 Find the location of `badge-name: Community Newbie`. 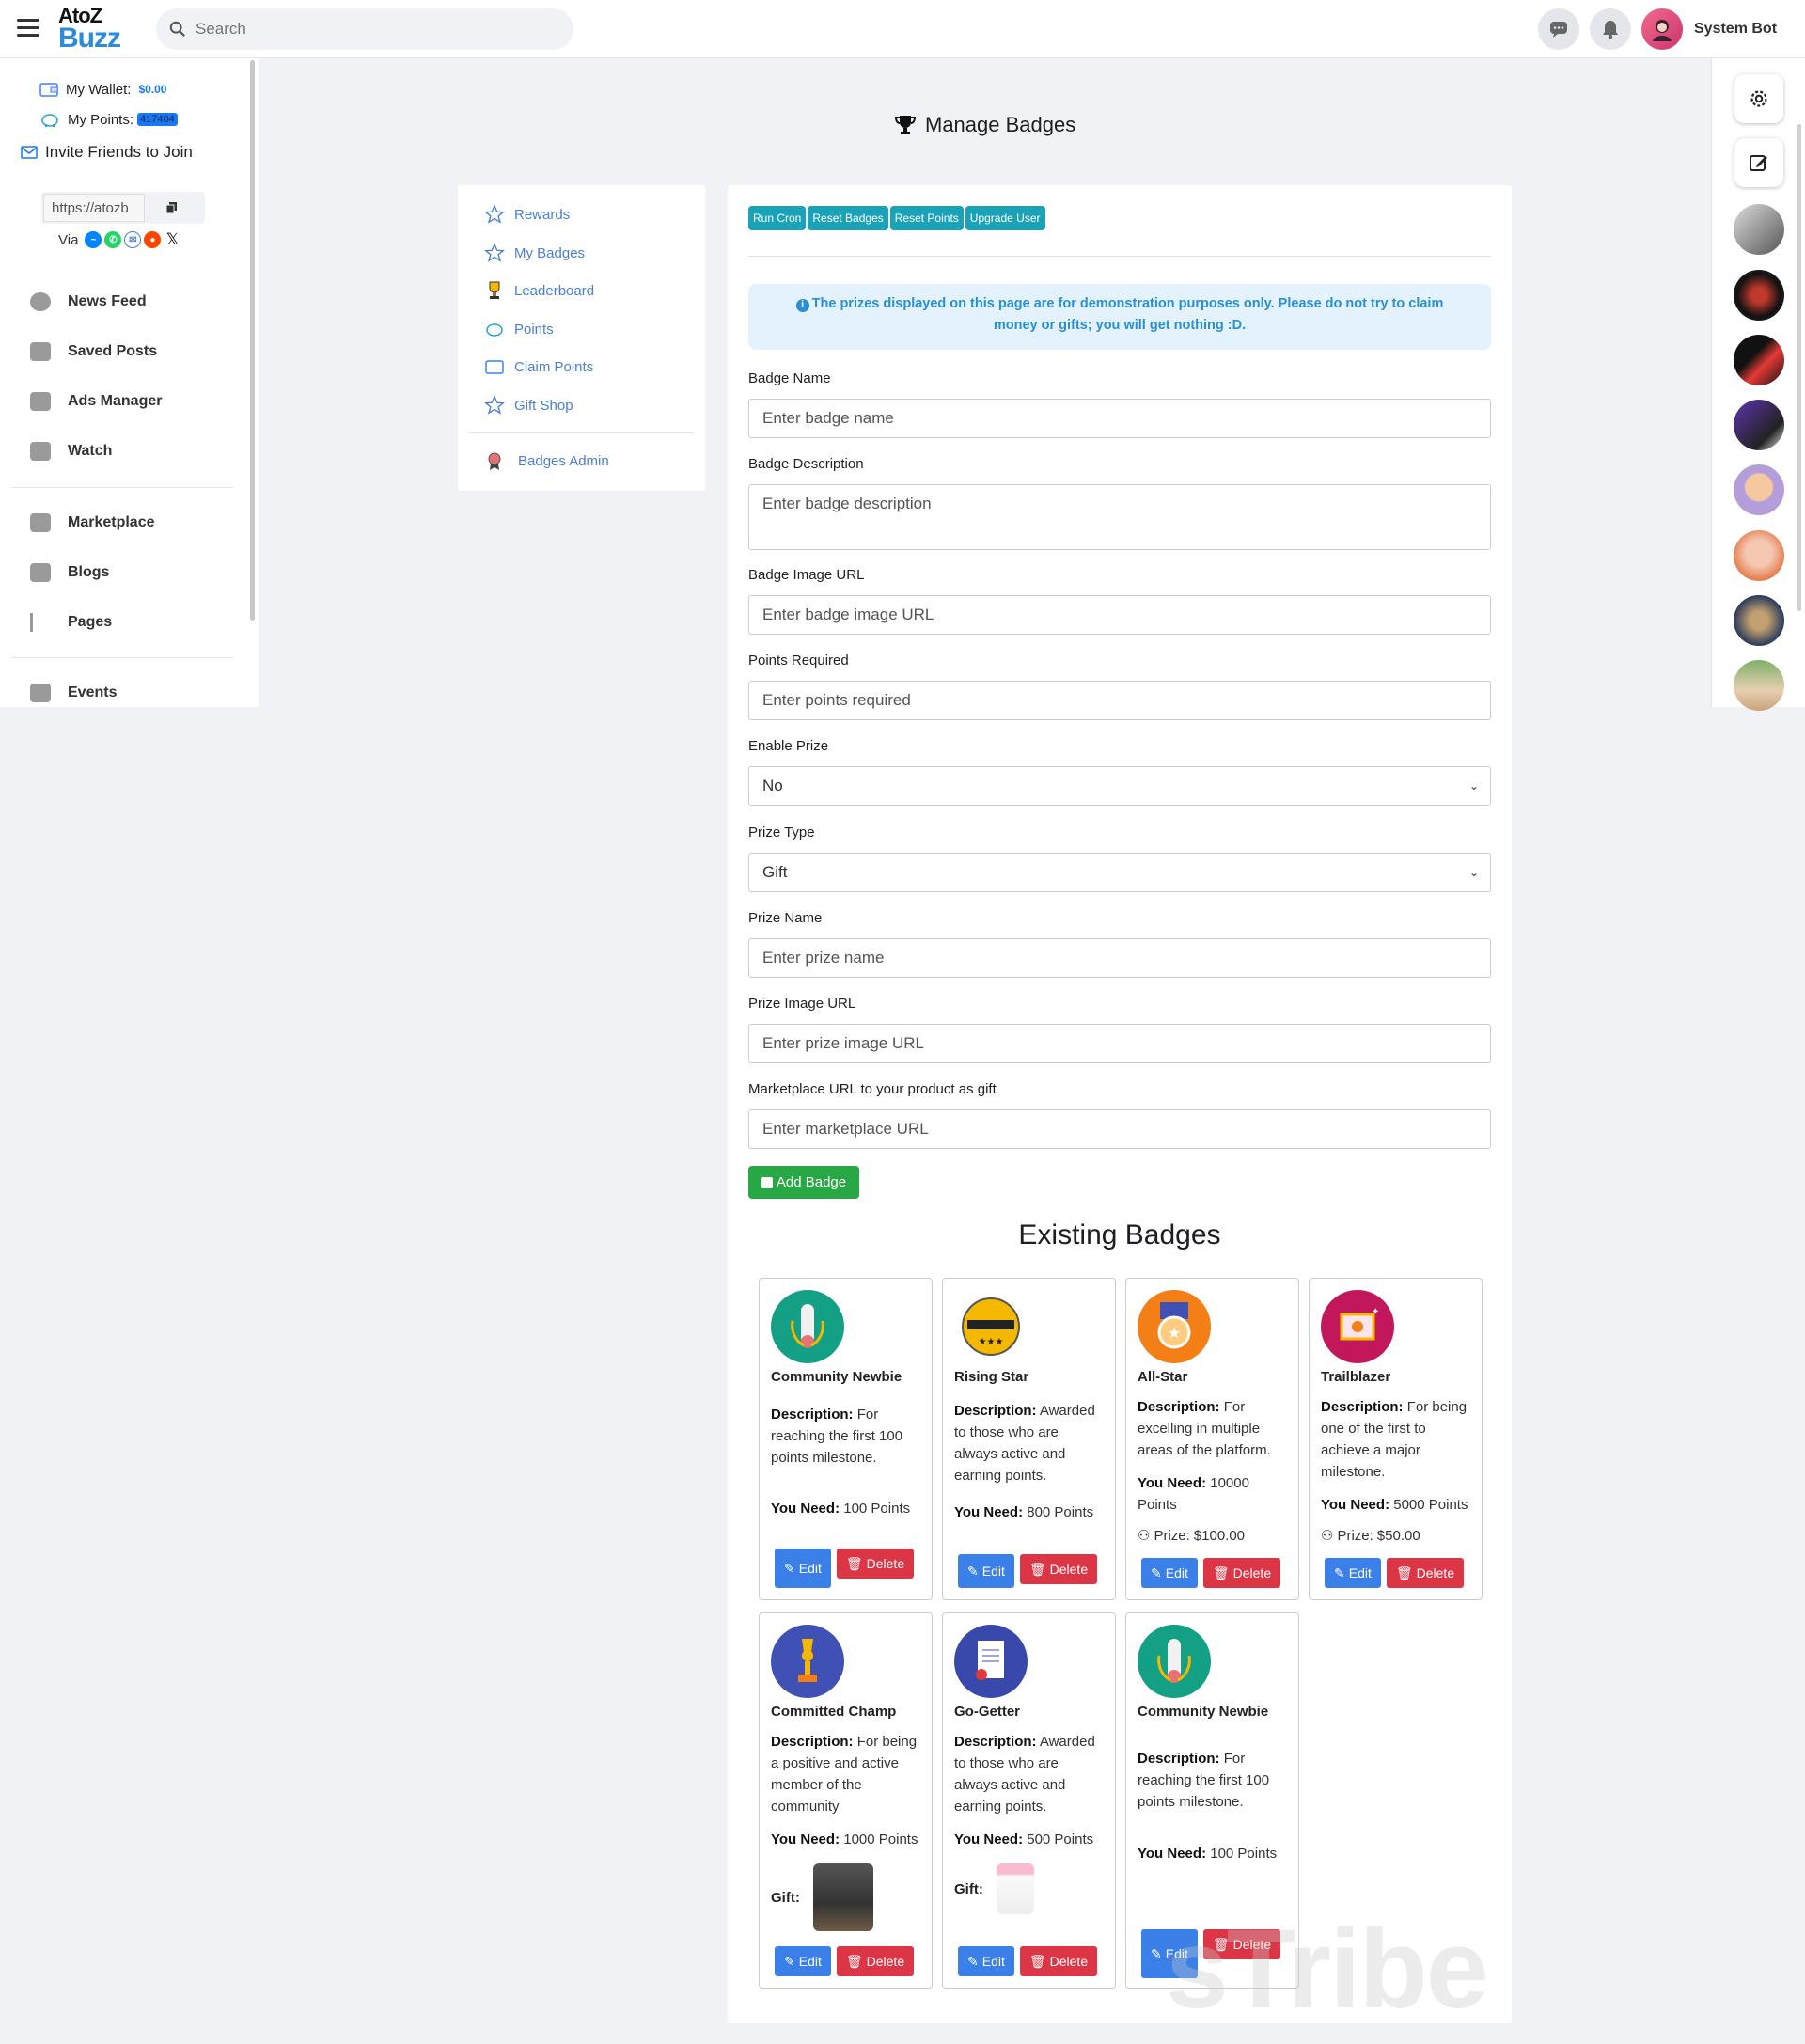

badge-name: Community Newbie is located at coordinates (1203, 1712).